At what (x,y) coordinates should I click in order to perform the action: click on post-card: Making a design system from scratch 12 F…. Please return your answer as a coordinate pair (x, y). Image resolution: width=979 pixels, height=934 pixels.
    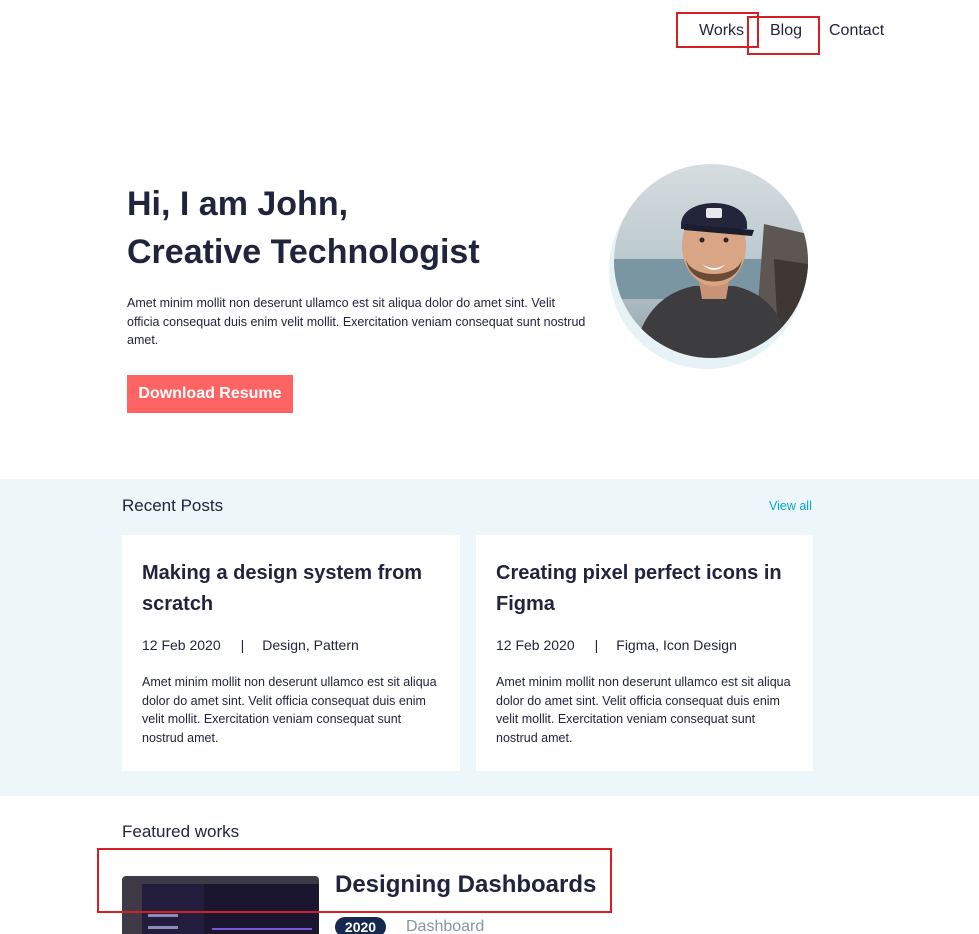
    Looking at the image, I should click on (291, 653).